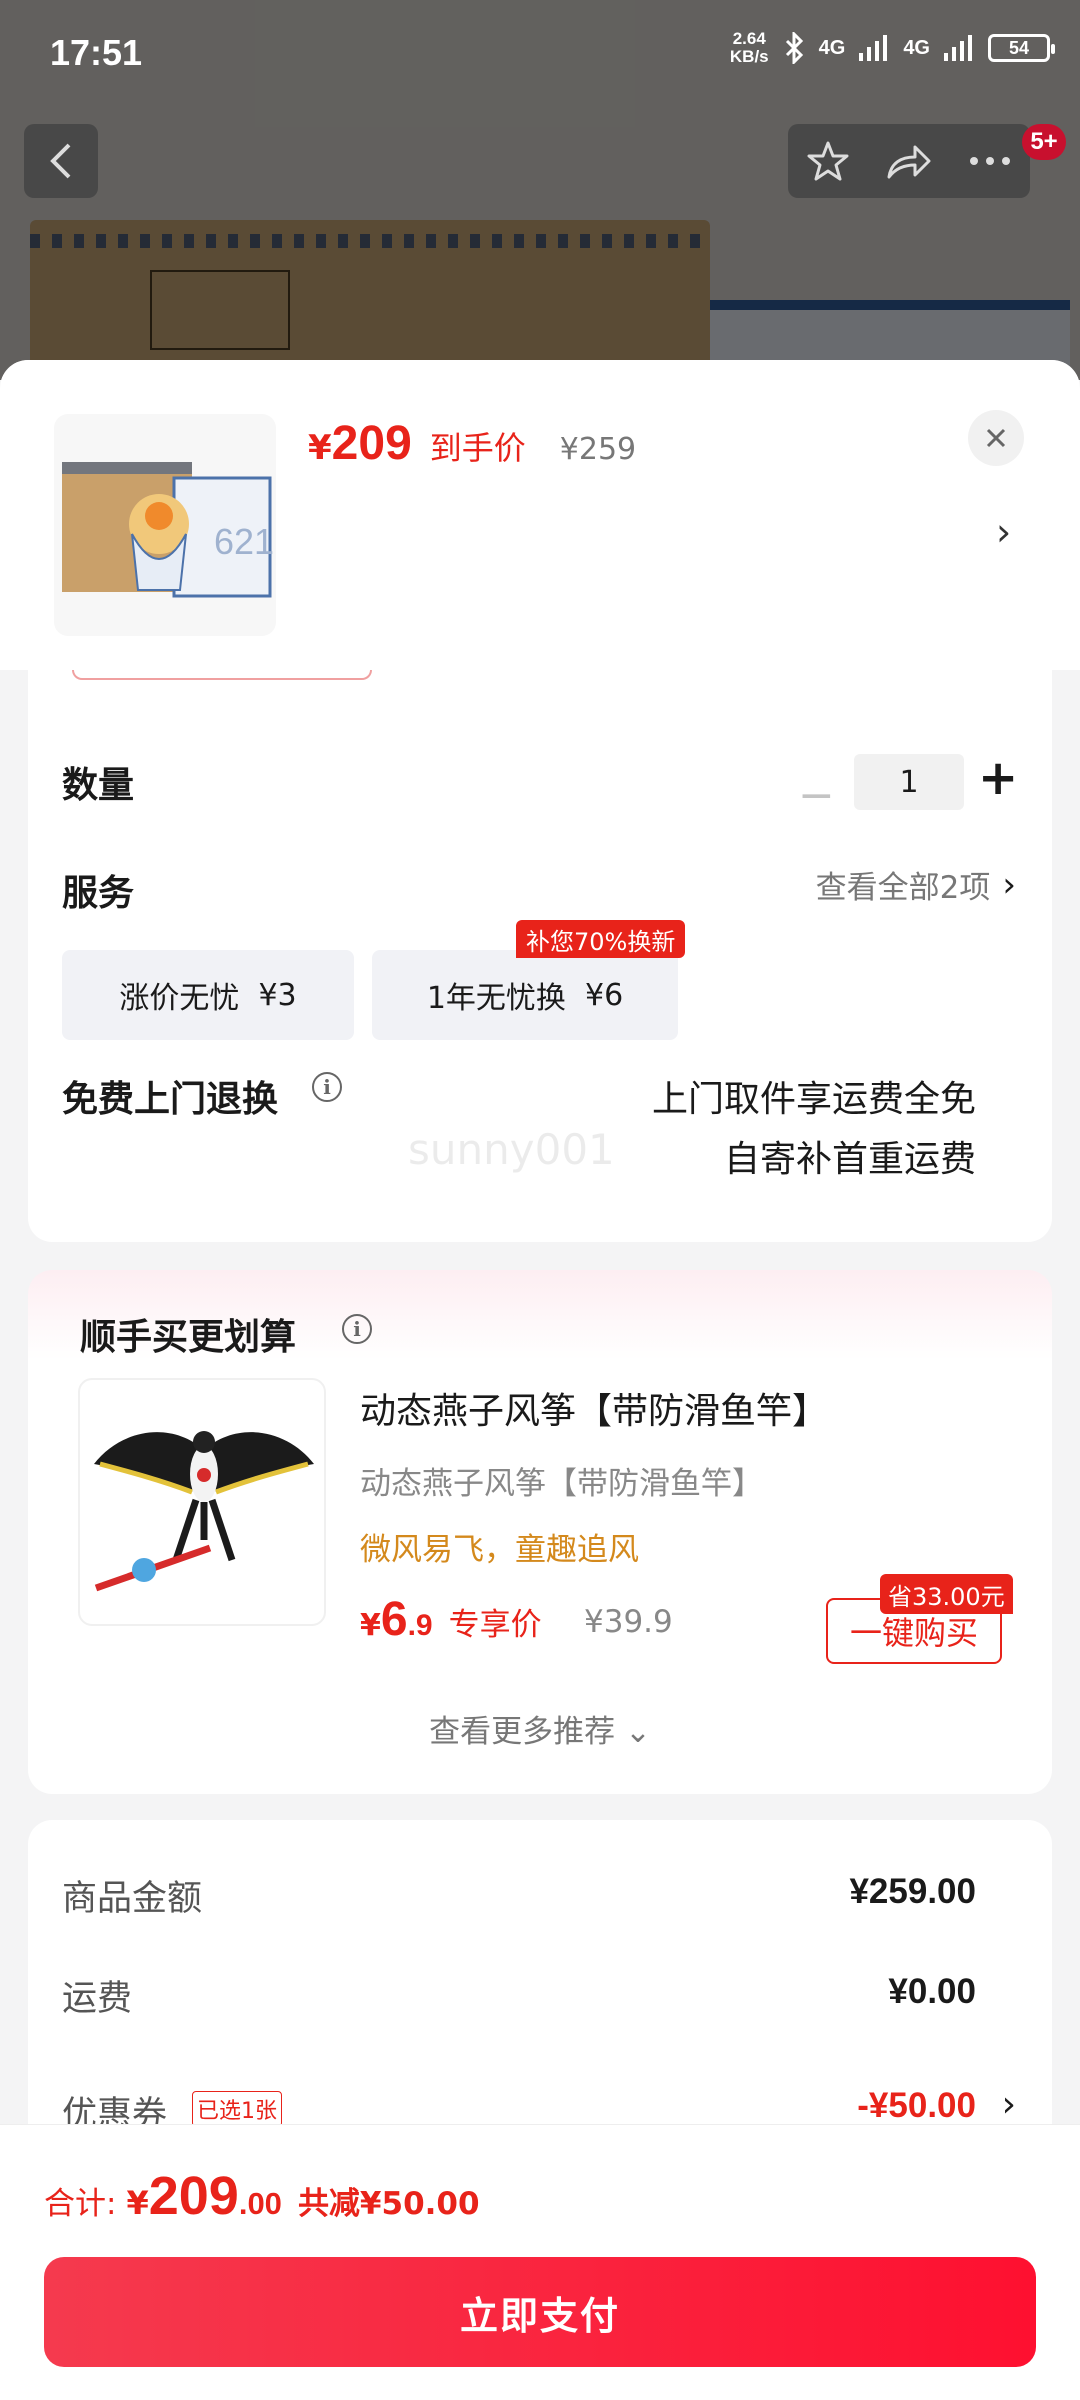 This screenshot has height=2400, width=1080. I want to click on total-discount: 共减¥50.00, so click(388, 2204).